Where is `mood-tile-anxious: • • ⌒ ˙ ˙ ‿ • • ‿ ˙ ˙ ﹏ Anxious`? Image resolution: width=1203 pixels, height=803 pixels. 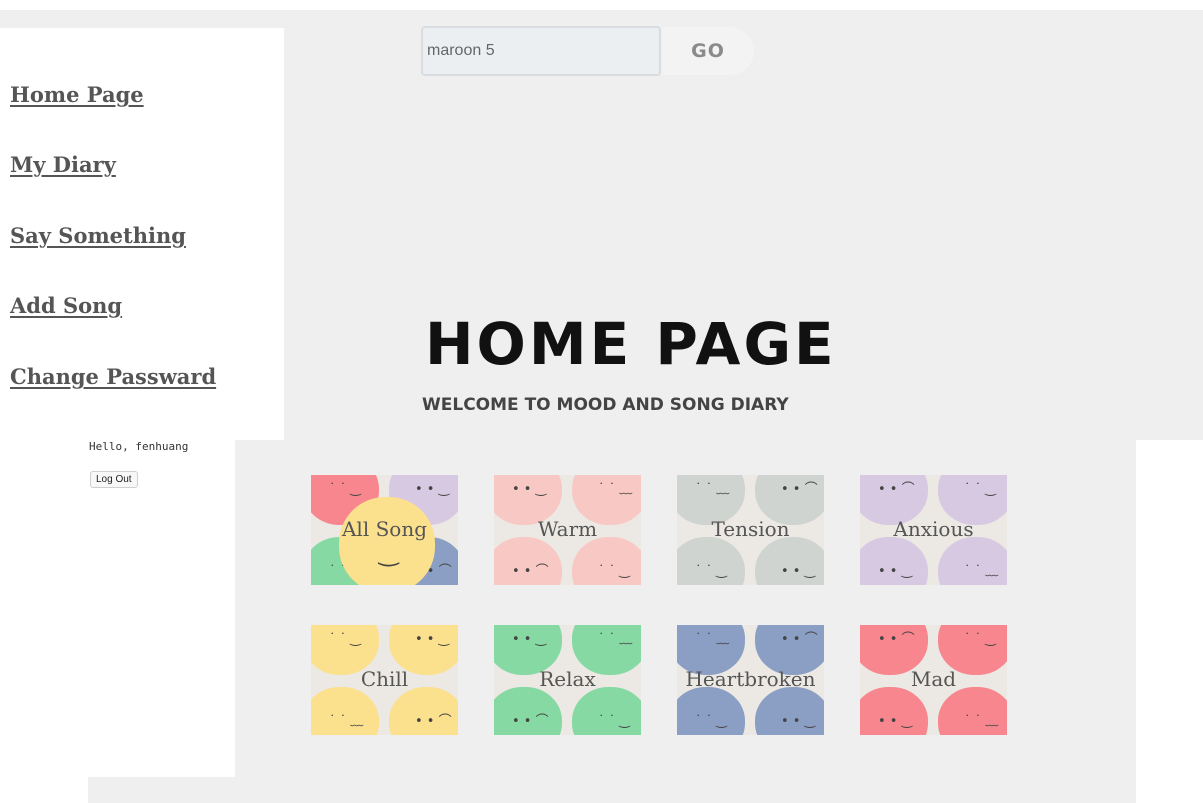
mood-tile-anxious: • • ⌒ ˙ ˙ ‿ • • ‿ ˙ ˙ ﹏ Anxious is located at coordinates (933, 530).